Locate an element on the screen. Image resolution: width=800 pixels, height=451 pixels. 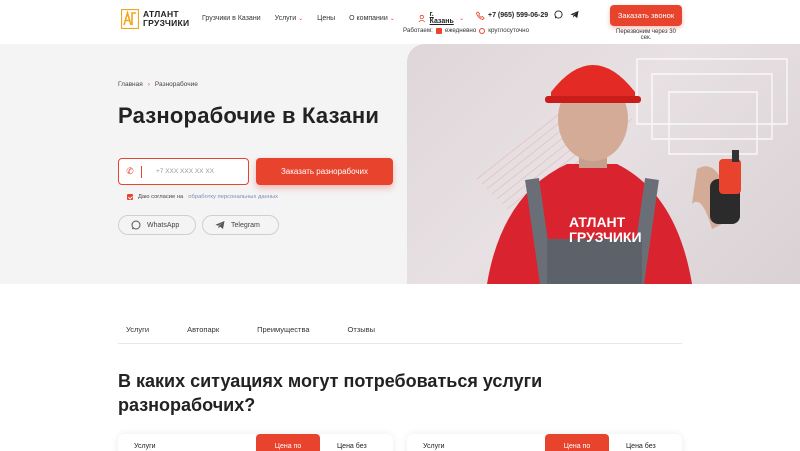
phone-link: +7 (965) 599-06-29 is located at coordinates (512, 15).